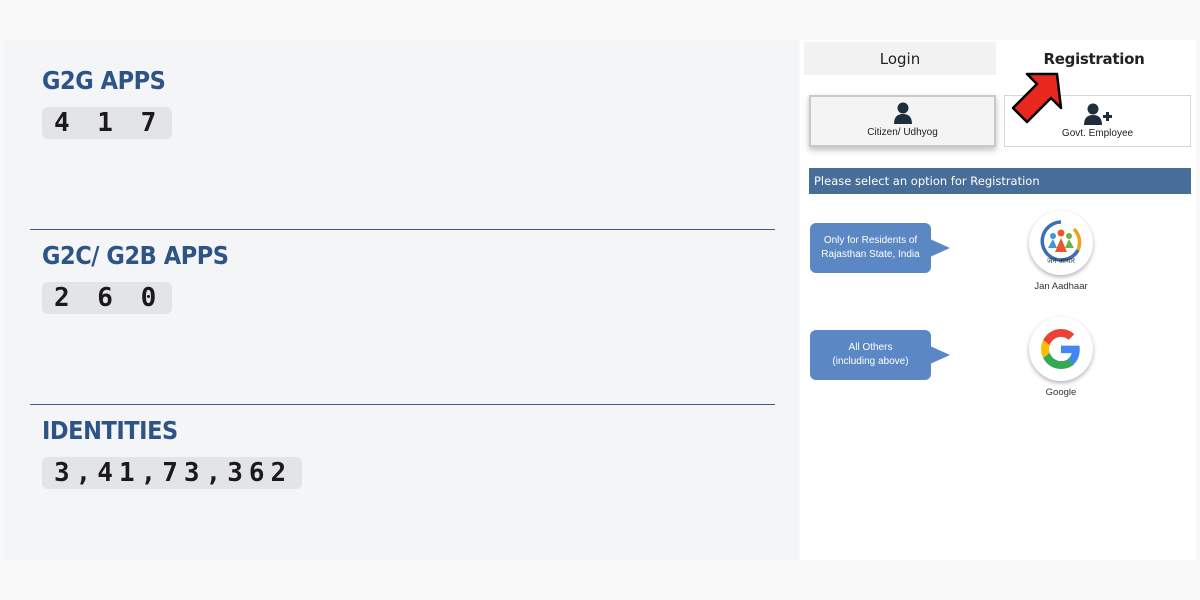  I want to click on stat-g2c-g2b-apps: G2C/ G2B APPS 2 6 0, so click(145, 277).